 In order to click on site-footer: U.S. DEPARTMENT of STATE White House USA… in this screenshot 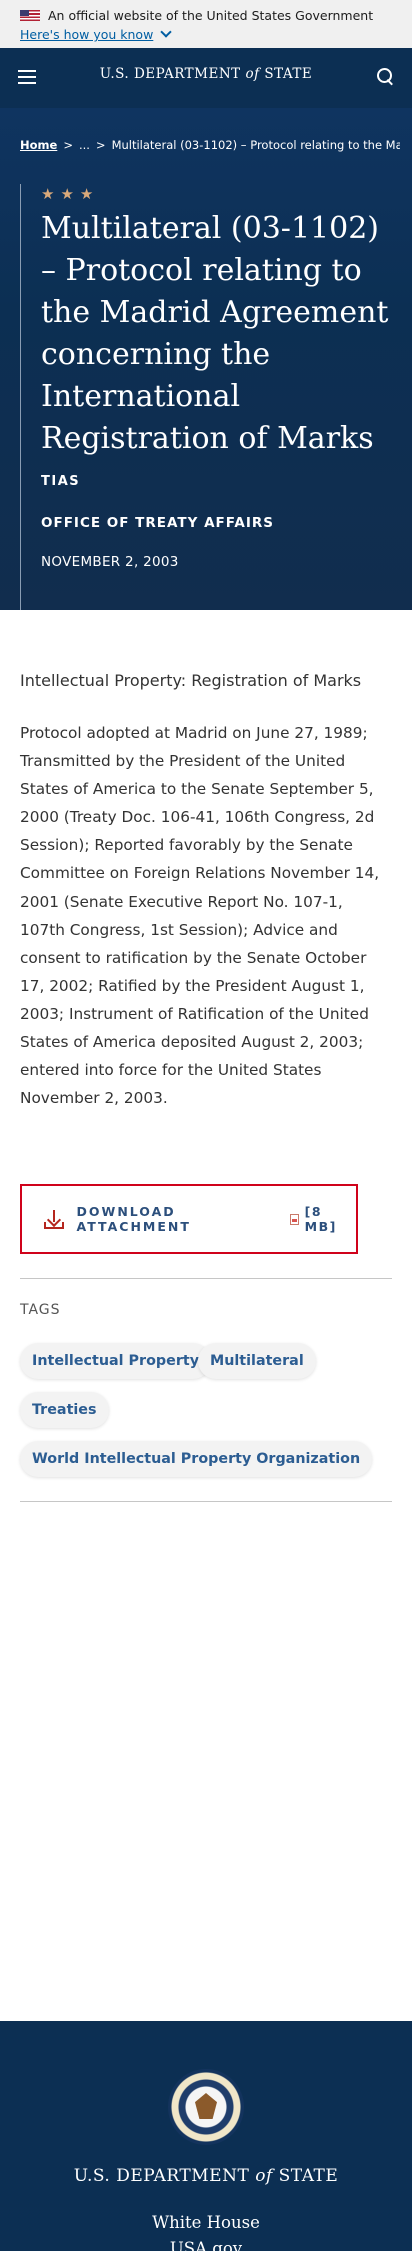, I will do `click(206, 2136)`.